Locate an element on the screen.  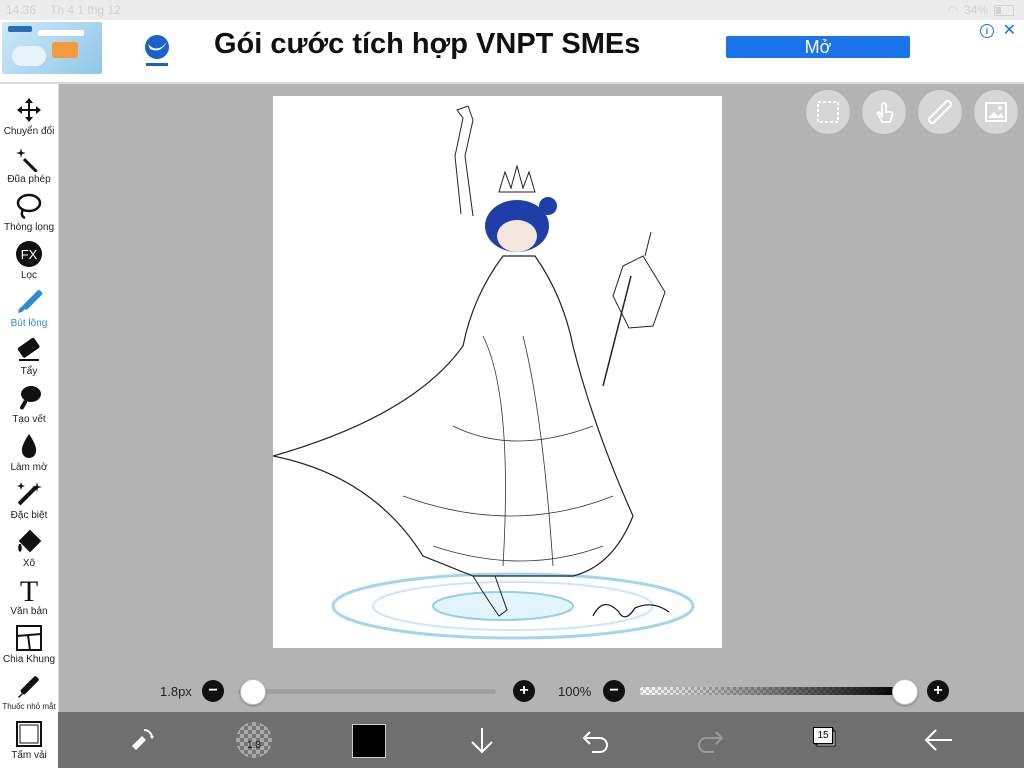
ad-open-button: Mở is located at coordinates (818, 47).